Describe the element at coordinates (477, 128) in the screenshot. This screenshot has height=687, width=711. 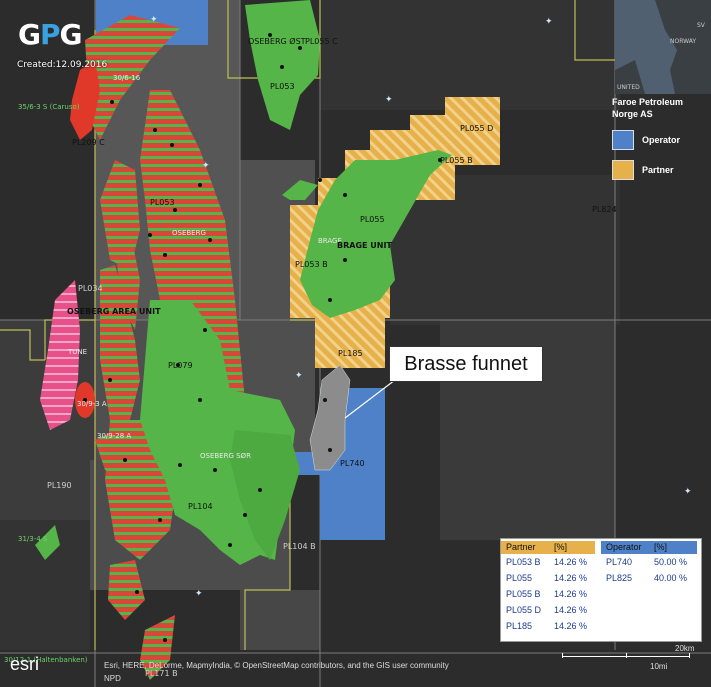
I see `licence-label: PL055 D` at that location.